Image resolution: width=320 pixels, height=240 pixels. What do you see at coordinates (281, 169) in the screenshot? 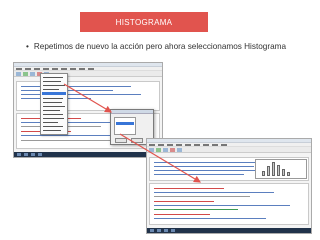
I see `histogram-graph-window` at bounding box center [281, 169].